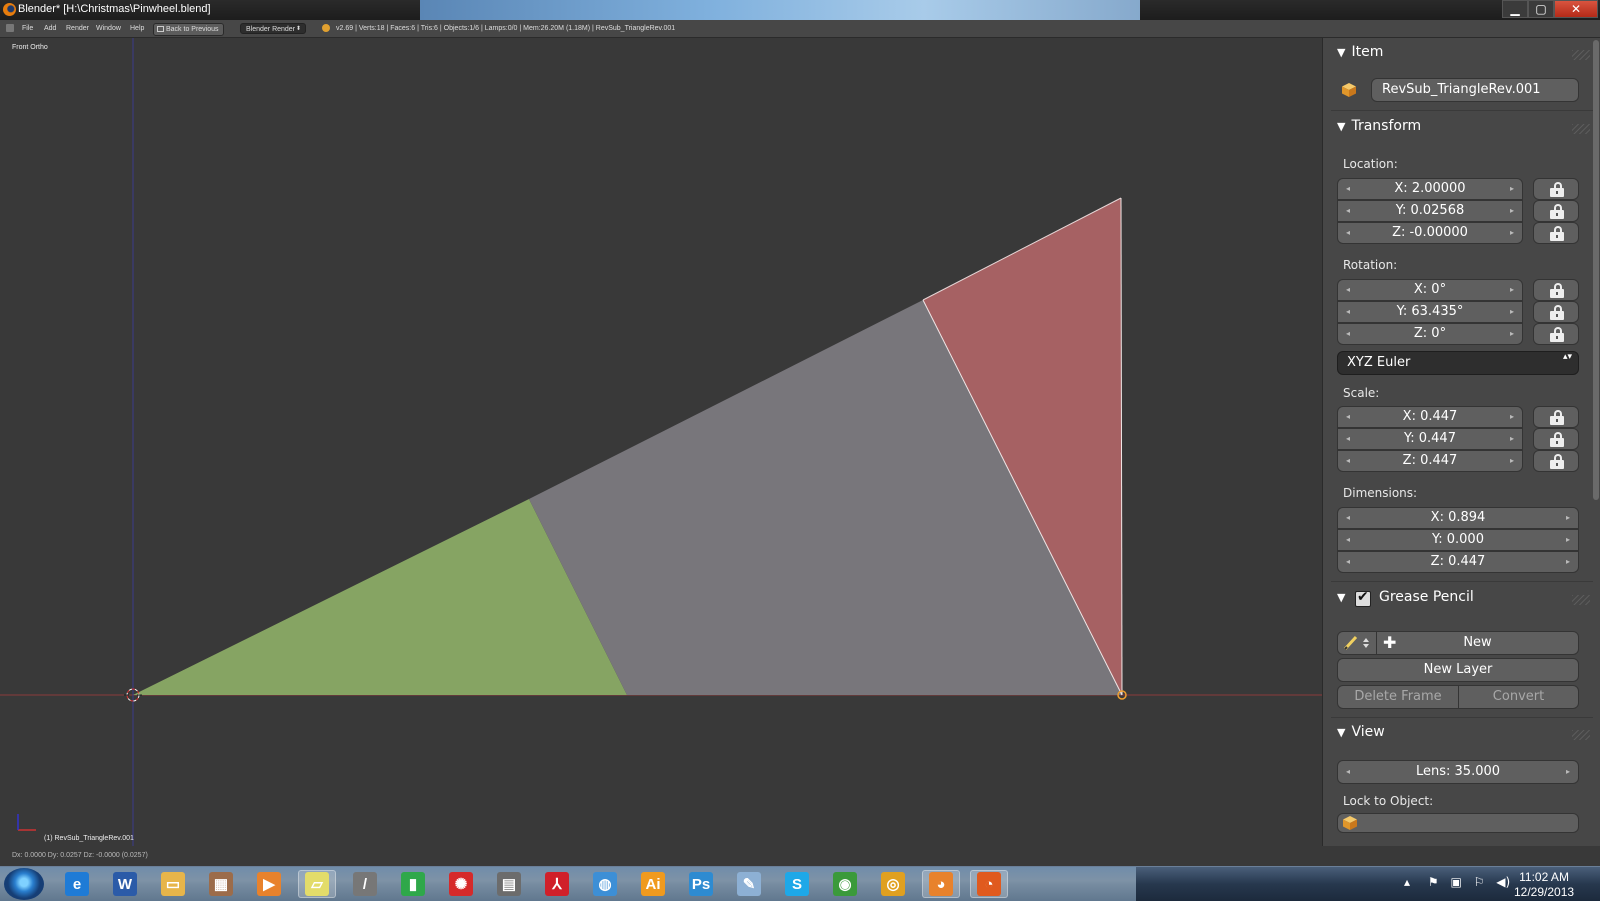 The width and height of the screenshot is (1600, 901). Describe the element at coordinates (1357, 643) in the screenshot. I see `grease-pencil-browse-button` at that location.